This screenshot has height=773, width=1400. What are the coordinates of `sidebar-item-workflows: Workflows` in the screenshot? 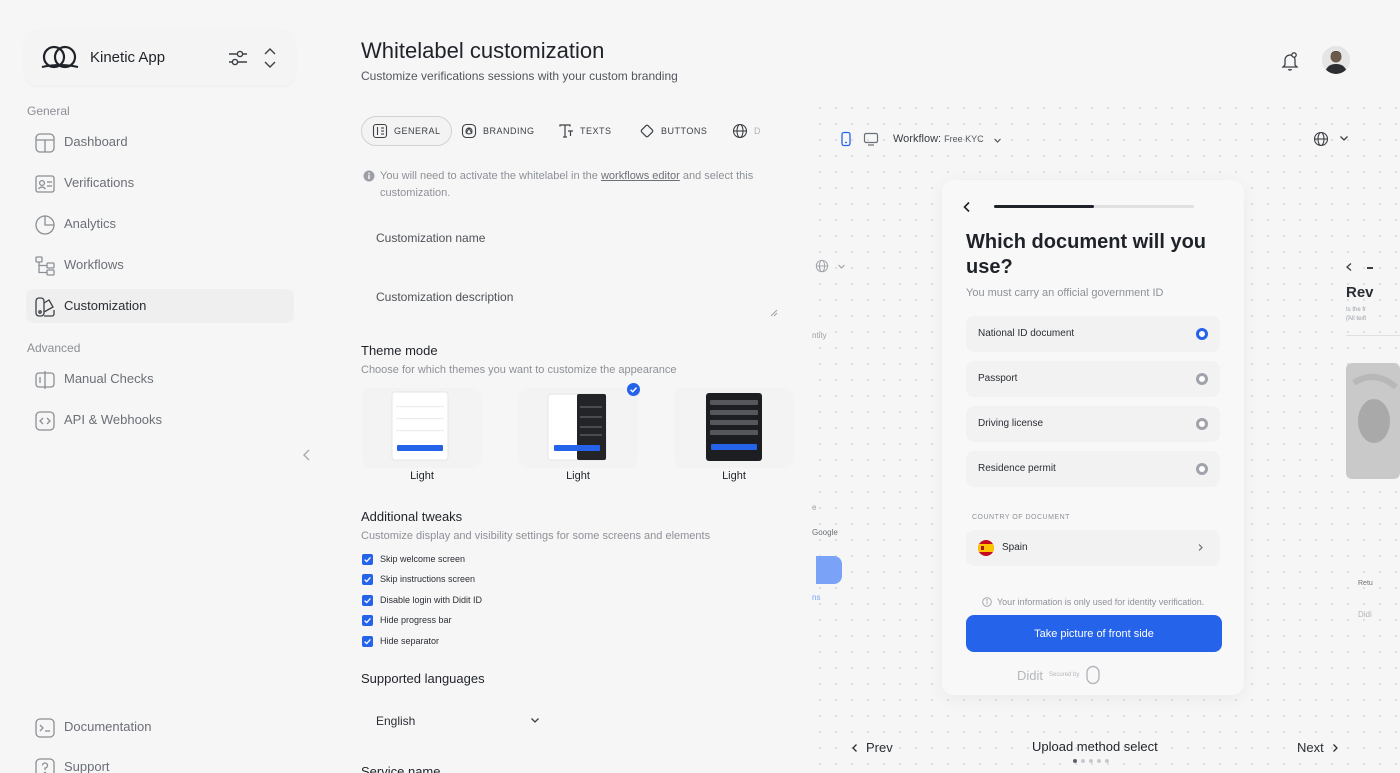 It's located at (160, 265).